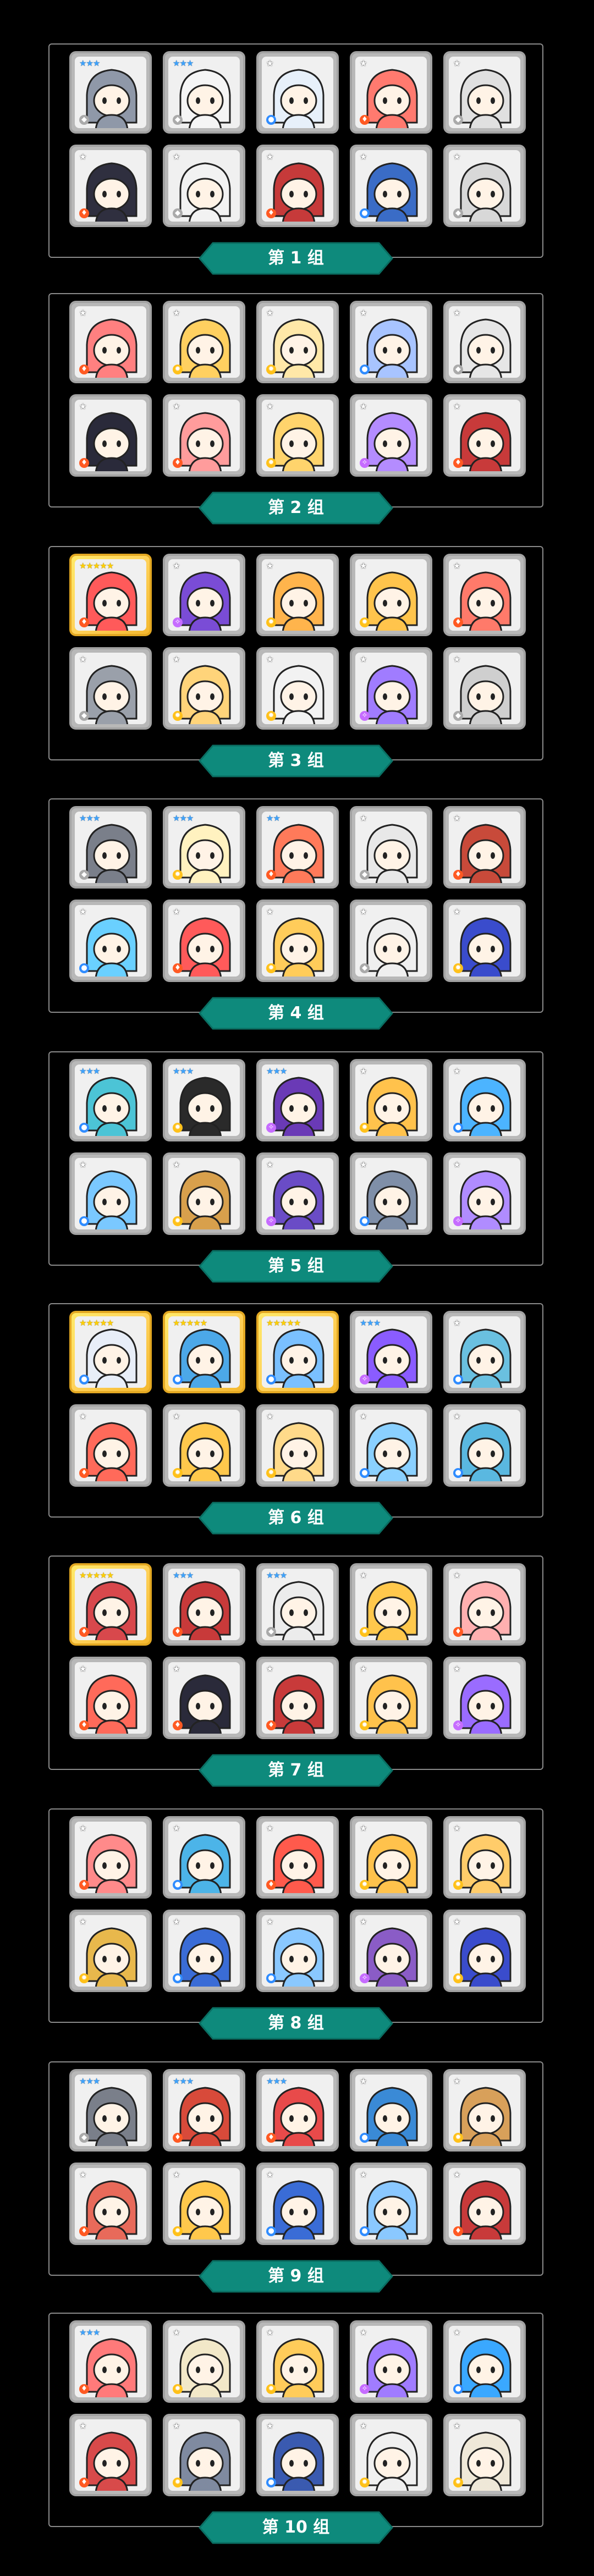 Image resolution: width=594 pixels, height=2576 pixels. What do you see at coordinates (484, 1445) in the screenshot?
I see `hero-card-blue-crown-queen: ★ ●` at bounding box center [484, 1445].